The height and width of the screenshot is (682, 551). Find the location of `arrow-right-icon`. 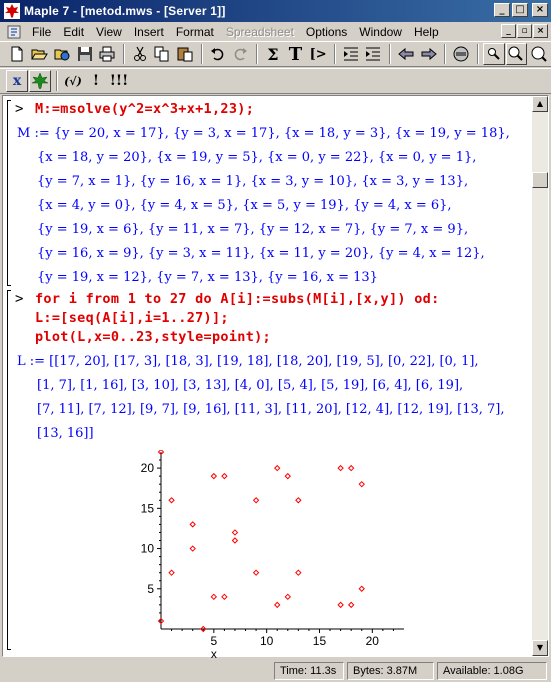

arrow-right-icon is located at coordinates (429, 54).